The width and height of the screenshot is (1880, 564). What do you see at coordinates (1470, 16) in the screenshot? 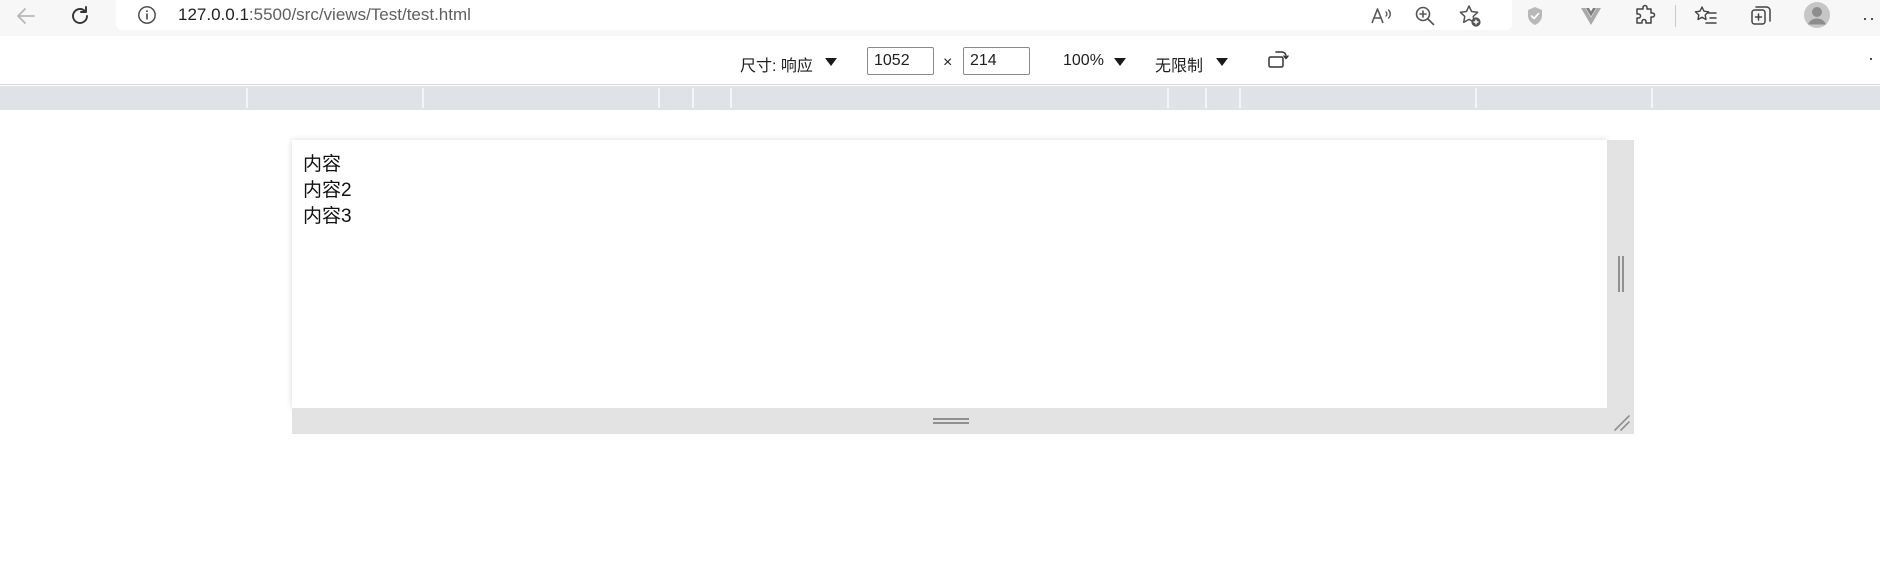
I see `add-favorite-icon` at bounding box center [1470, 16].